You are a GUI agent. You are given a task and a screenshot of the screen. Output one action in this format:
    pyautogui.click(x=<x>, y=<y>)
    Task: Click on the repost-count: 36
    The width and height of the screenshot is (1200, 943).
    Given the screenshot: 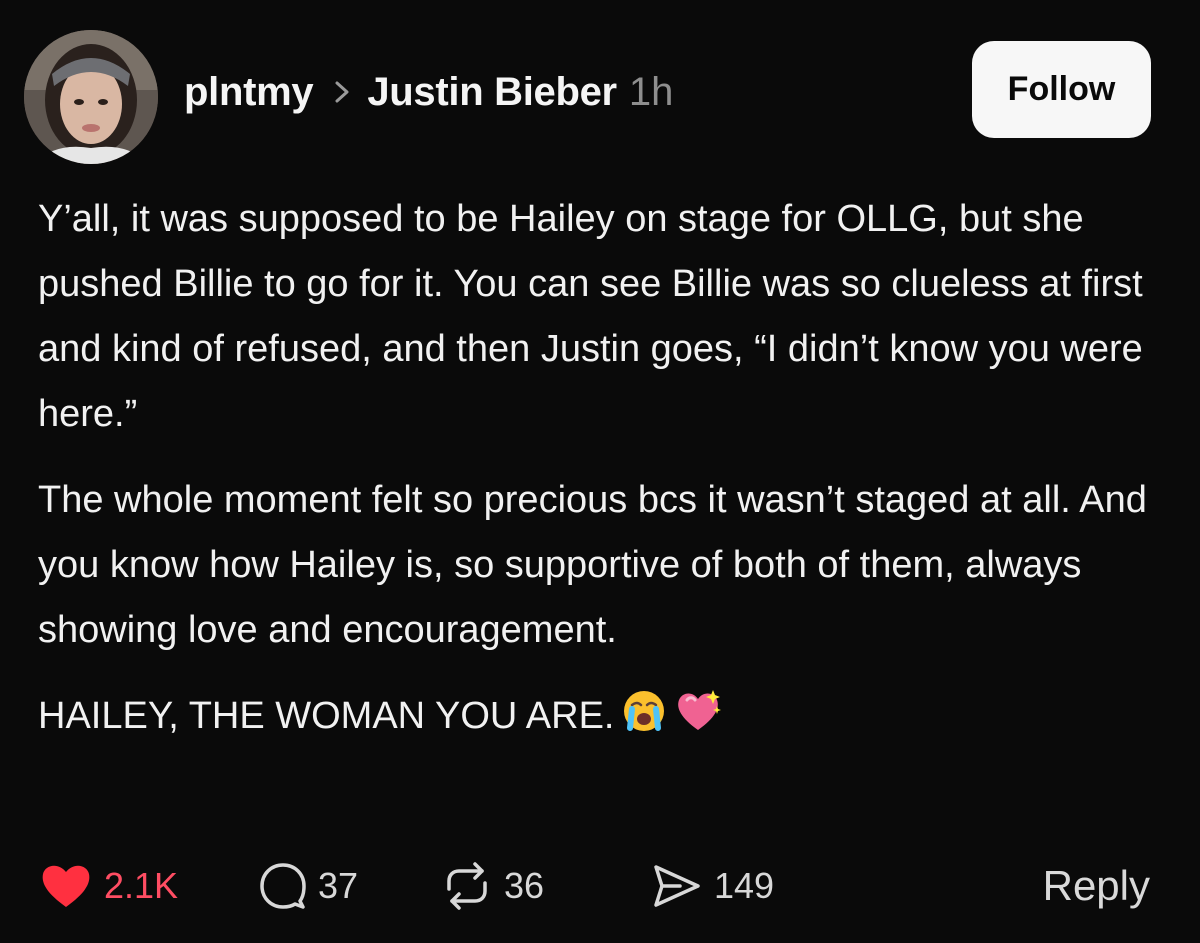 What is the action you would take?
    pyautogui.click(x=524, y=885)
    